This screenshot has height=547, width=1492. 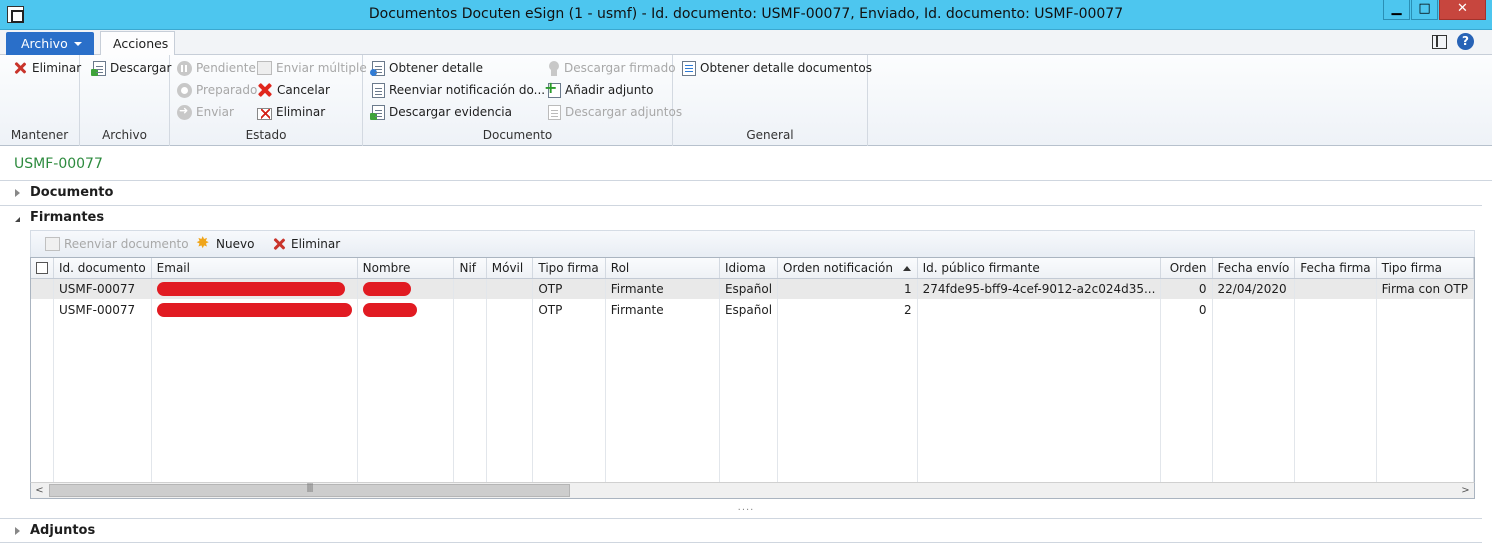 What do you see at coordinates (131, 68) in the screenshot?
I see `descargar-button: Descargar` at bounding box center [131, 68].